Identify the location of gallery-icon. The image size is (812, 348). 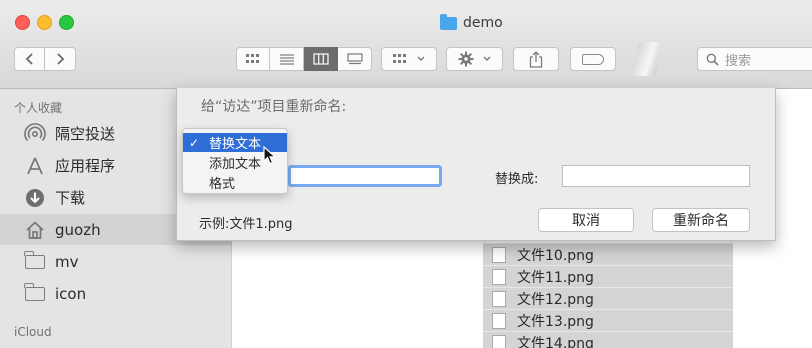
(354, 59).